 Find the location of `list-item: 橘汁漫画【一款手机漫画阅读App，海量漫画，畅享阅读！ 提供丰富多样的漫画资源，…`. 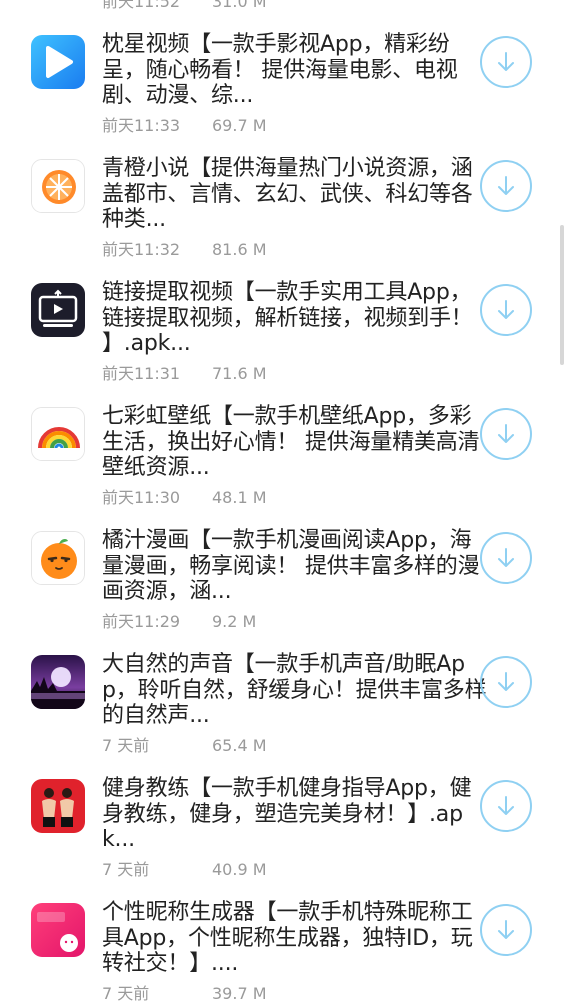

list-item: 橘汁漫画【一款手机漫画阅读App，海量漫画，畅享阅读！ 提供丰富多样的漫画资源，… is located at coordinates (282, 563).